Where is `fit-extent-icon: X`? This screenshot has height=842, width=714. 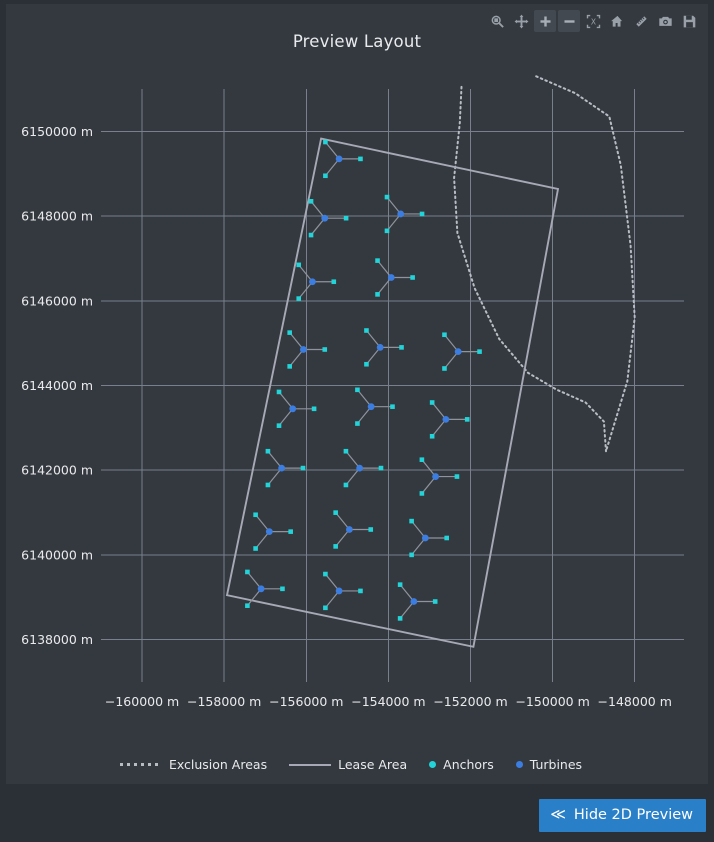 fit-extent-icon: X is located at coordinates (593, 21).